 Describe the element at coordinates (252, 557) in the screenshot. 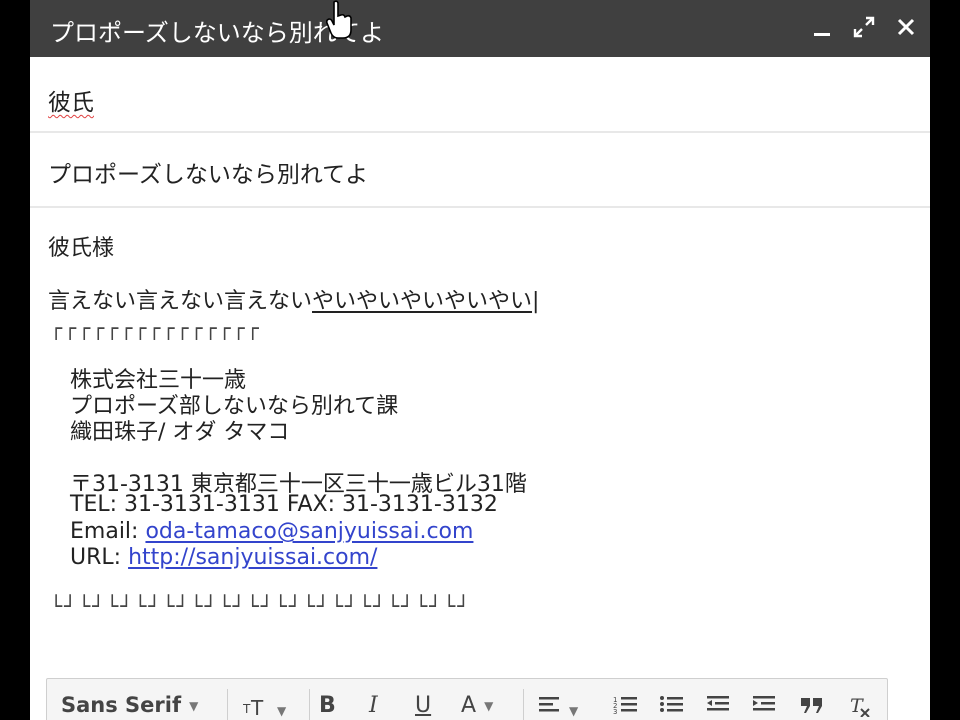

I see `url-link: http://sanjyuissai.com/` at that location.